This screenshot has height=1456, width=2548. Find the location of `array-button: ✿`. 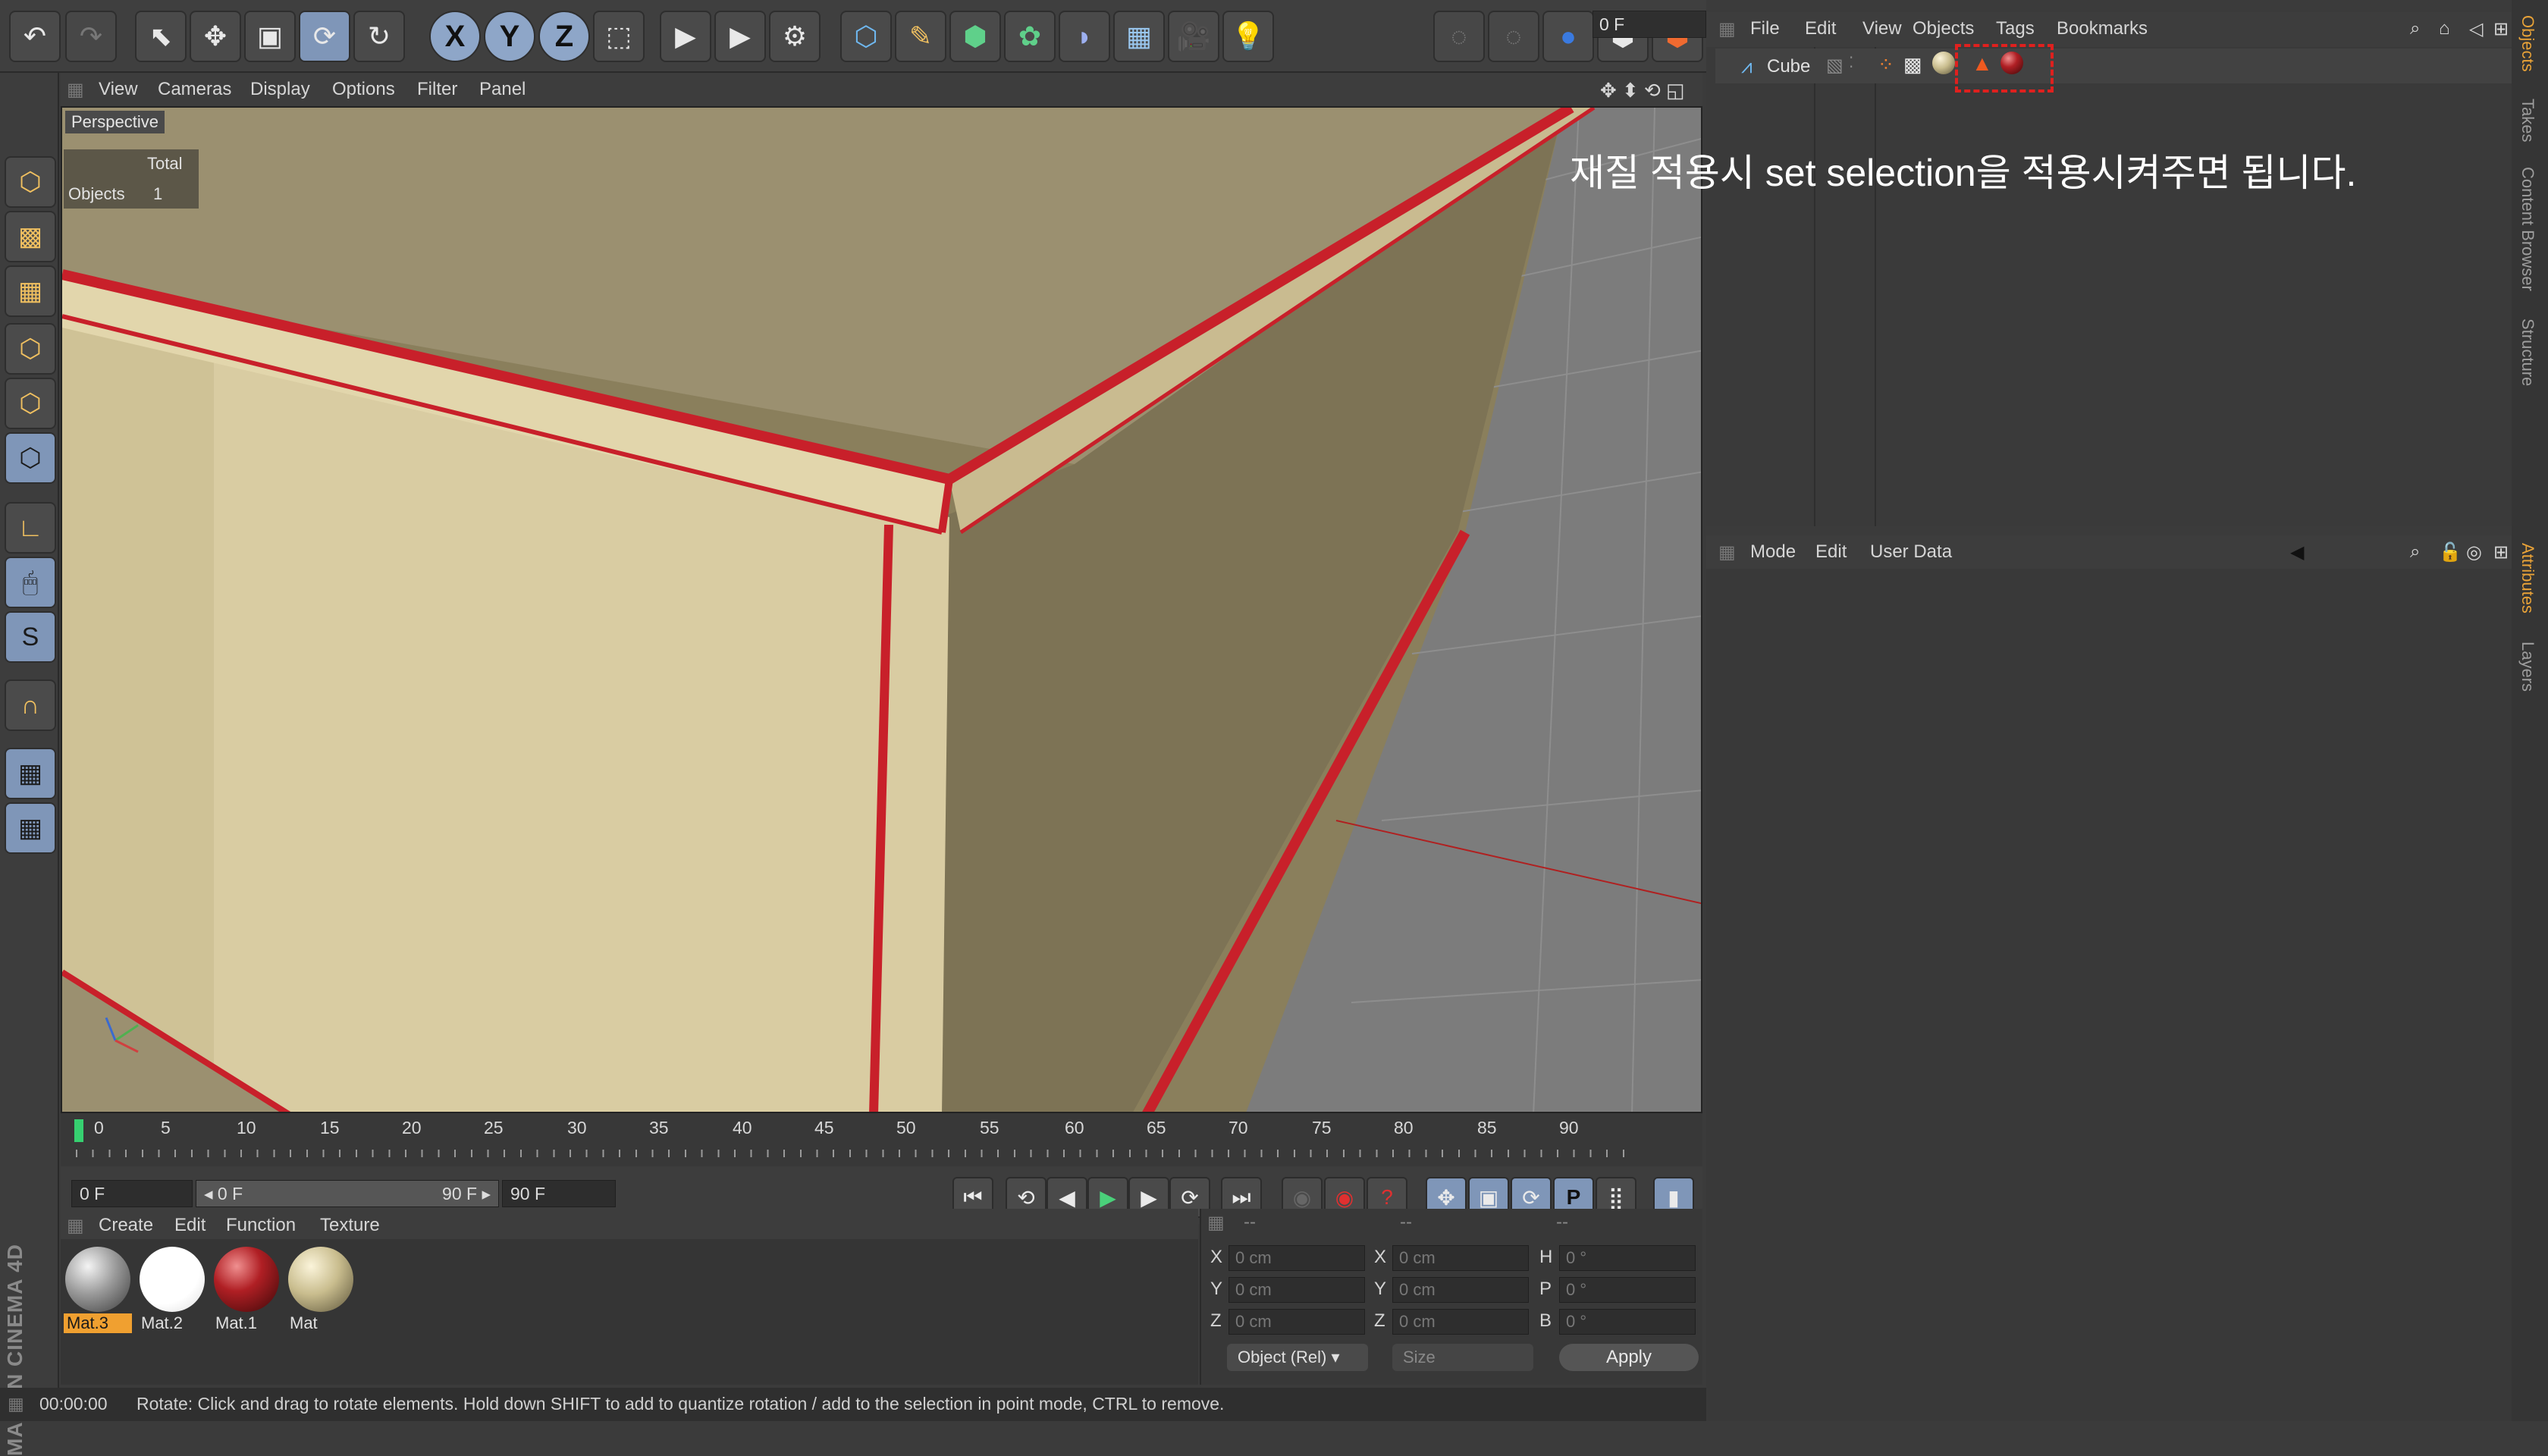

array-button: ✿ is located at coordinates (1030, 36).